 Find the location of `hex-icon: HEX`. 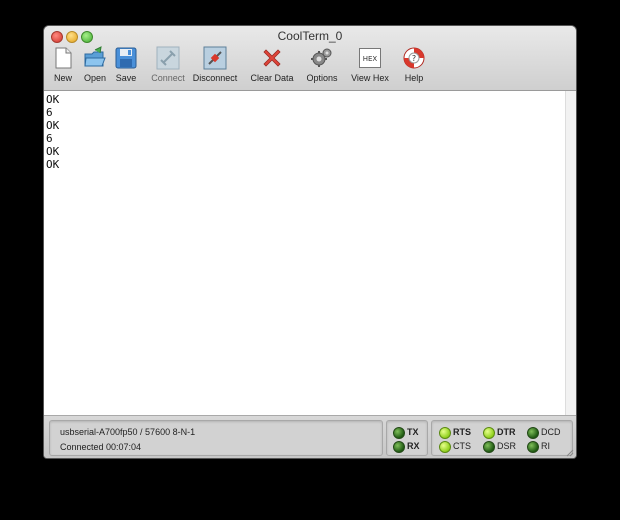

hex-icon: HEX is located at coordinates (370, 58).